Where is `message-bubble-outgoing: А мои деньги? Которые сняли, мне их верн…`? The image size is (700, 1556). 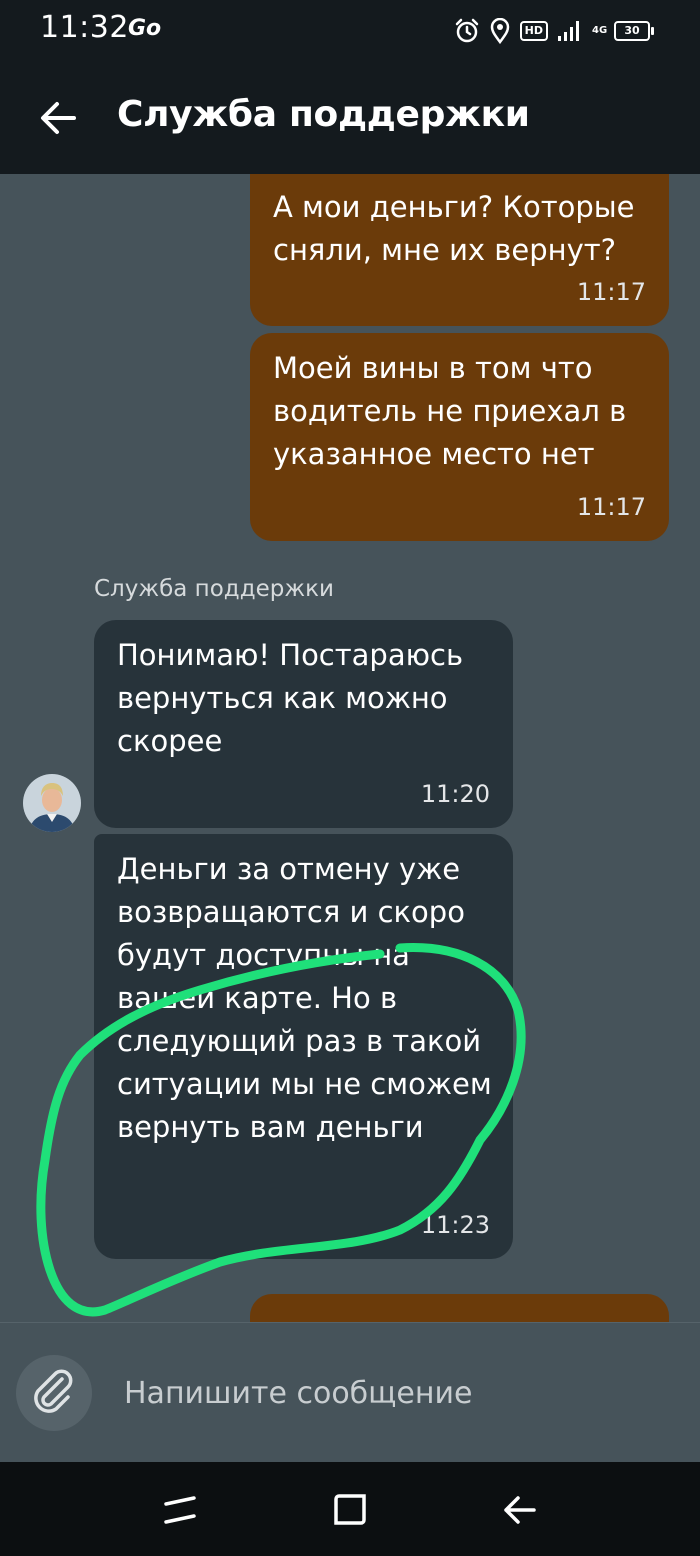
message-bubble-outgoing: А мои деньги? Которые сняли, мне их верн… is located at coordinates (459, 250).